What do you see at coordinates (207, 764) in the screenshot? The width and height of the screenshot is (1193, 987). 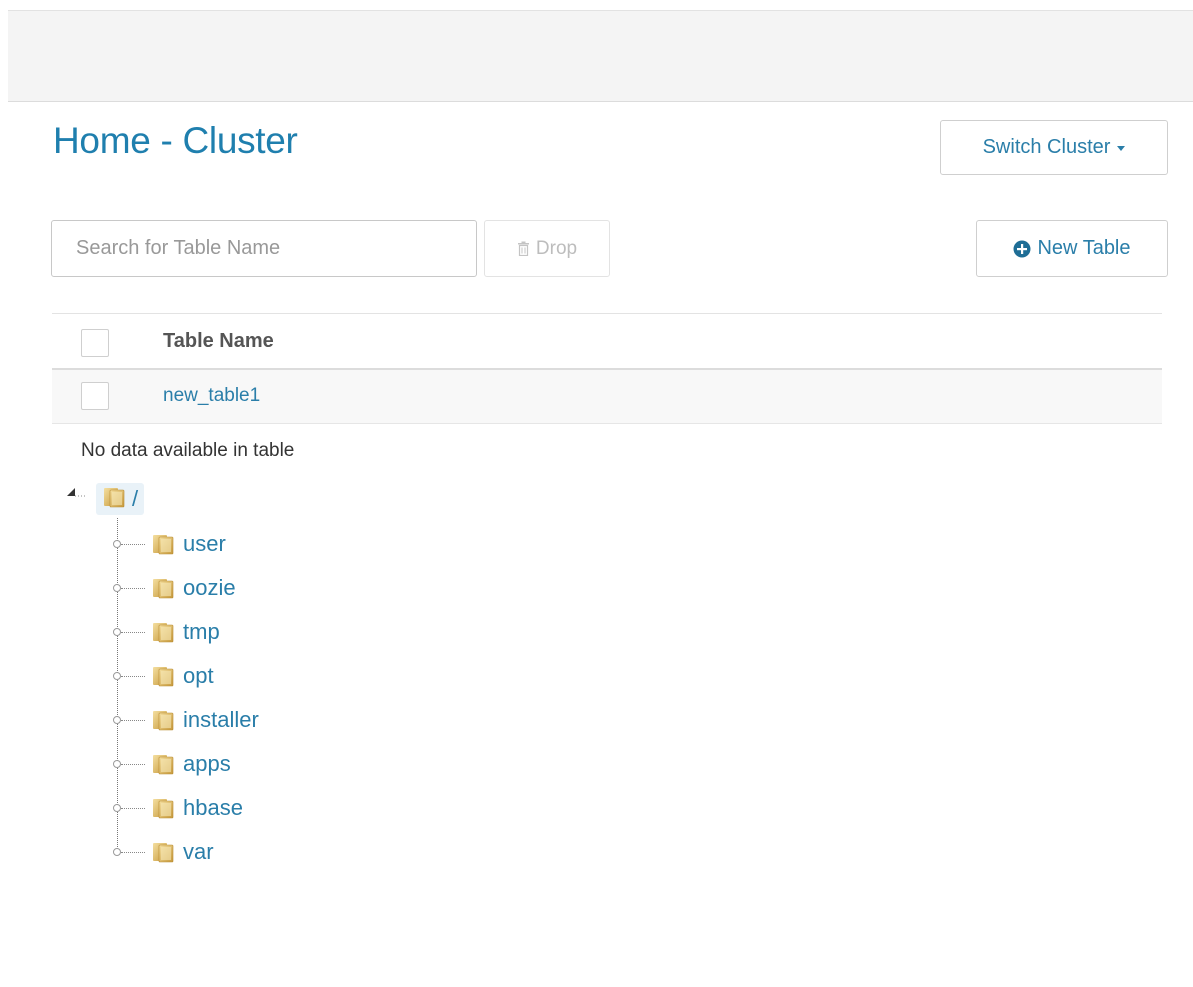 I see `tree-item-label: apps` at bounding box center [207, 764].